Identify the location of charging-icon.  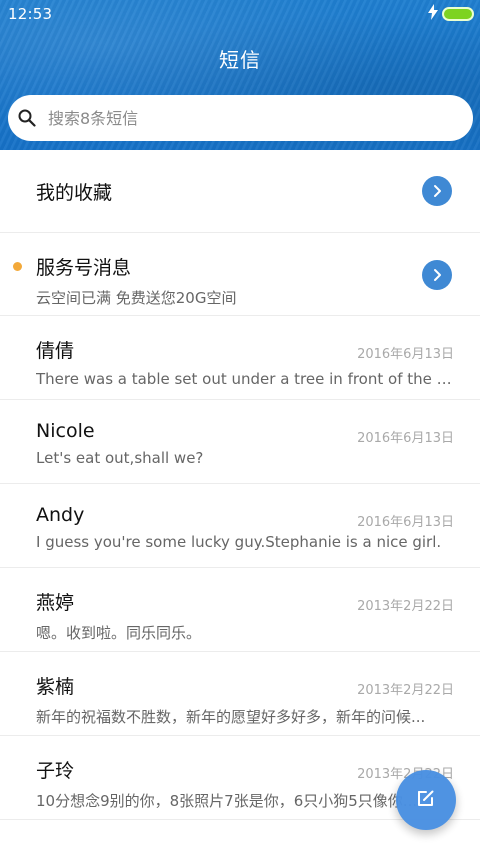
(433, 14).